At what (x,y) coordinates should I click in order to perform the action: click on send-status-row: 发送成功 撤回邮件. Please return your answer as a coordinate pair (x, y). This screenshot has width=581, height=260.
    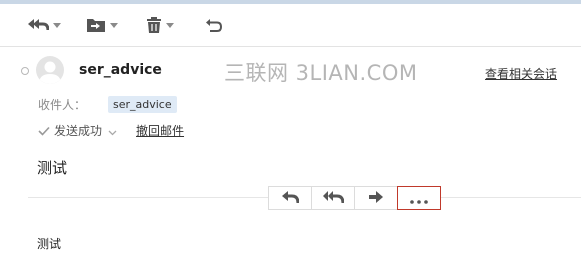
    Looking at the image, I should click on (111, 130).